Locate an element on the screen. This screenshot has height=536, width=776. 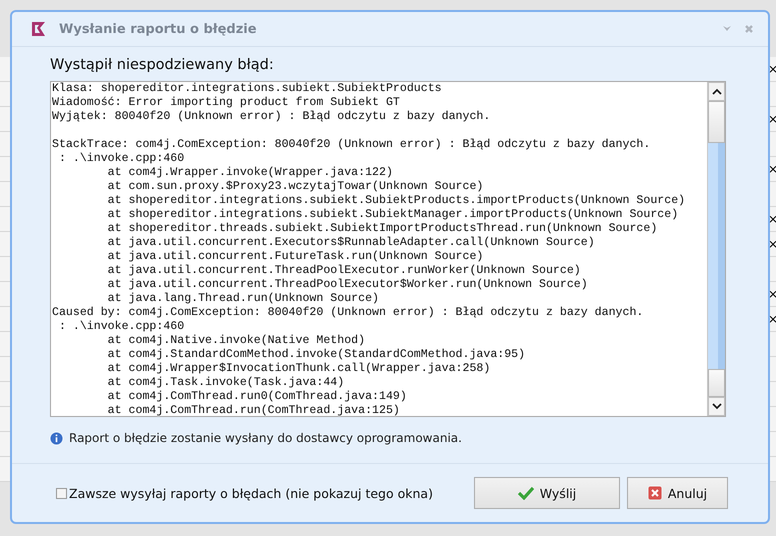
report-line: at shopereditor.integrations.subiekt.SubiektManager.importProducts(Unknown Source) is located at coordinates (393, 215).